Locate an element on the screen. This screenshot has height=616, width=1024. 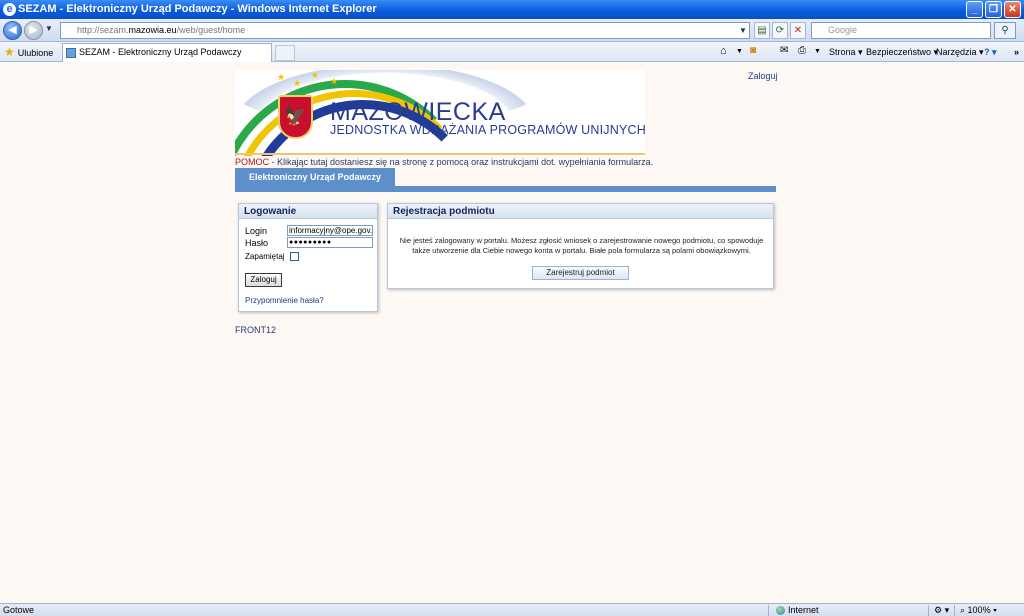
refresh-icon: ⟳ is located at coordinates (780, 30).